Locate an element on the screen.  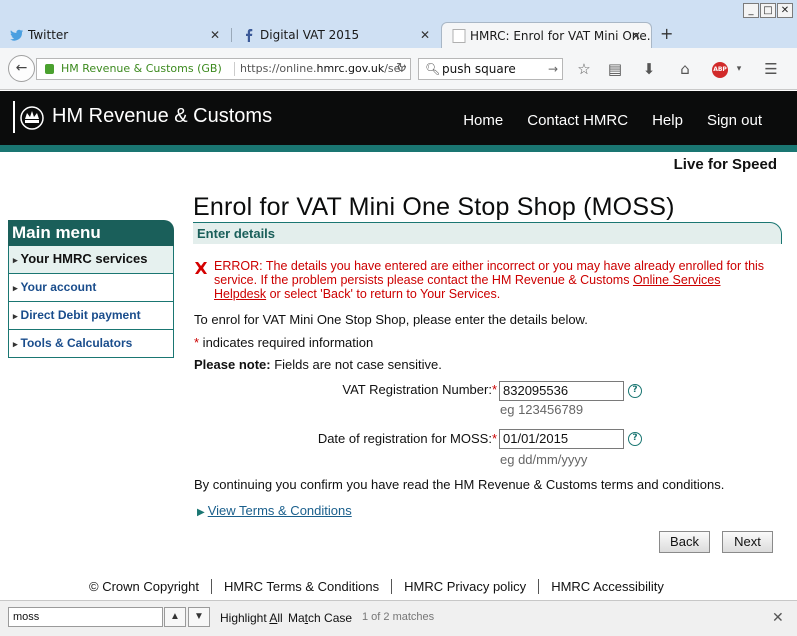
find-close-icon: ✕ is located at coordinates (778, 617).